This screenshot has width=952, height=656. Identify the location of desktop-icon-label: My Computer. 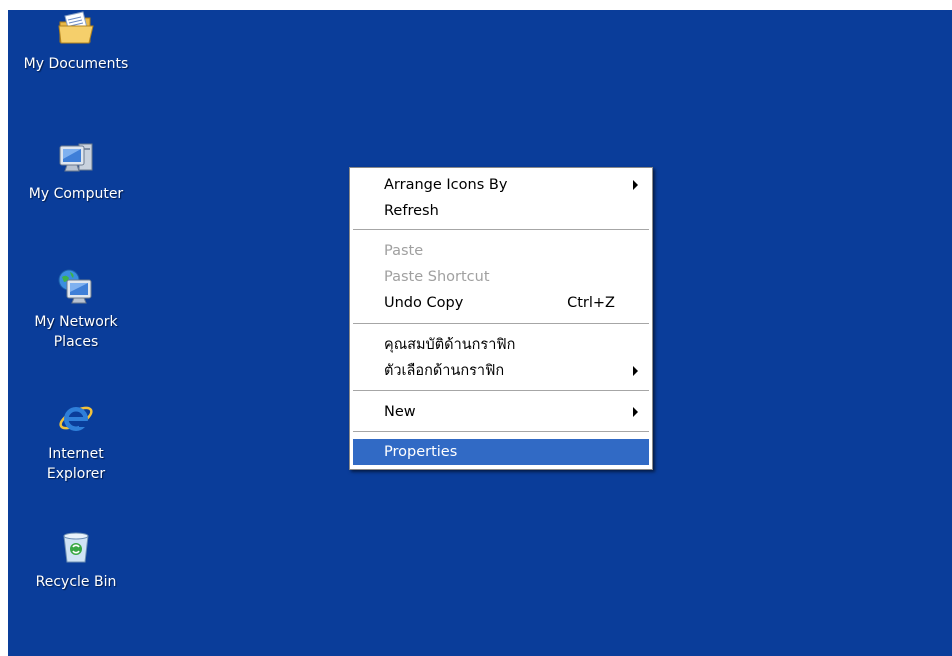
(76, 194).